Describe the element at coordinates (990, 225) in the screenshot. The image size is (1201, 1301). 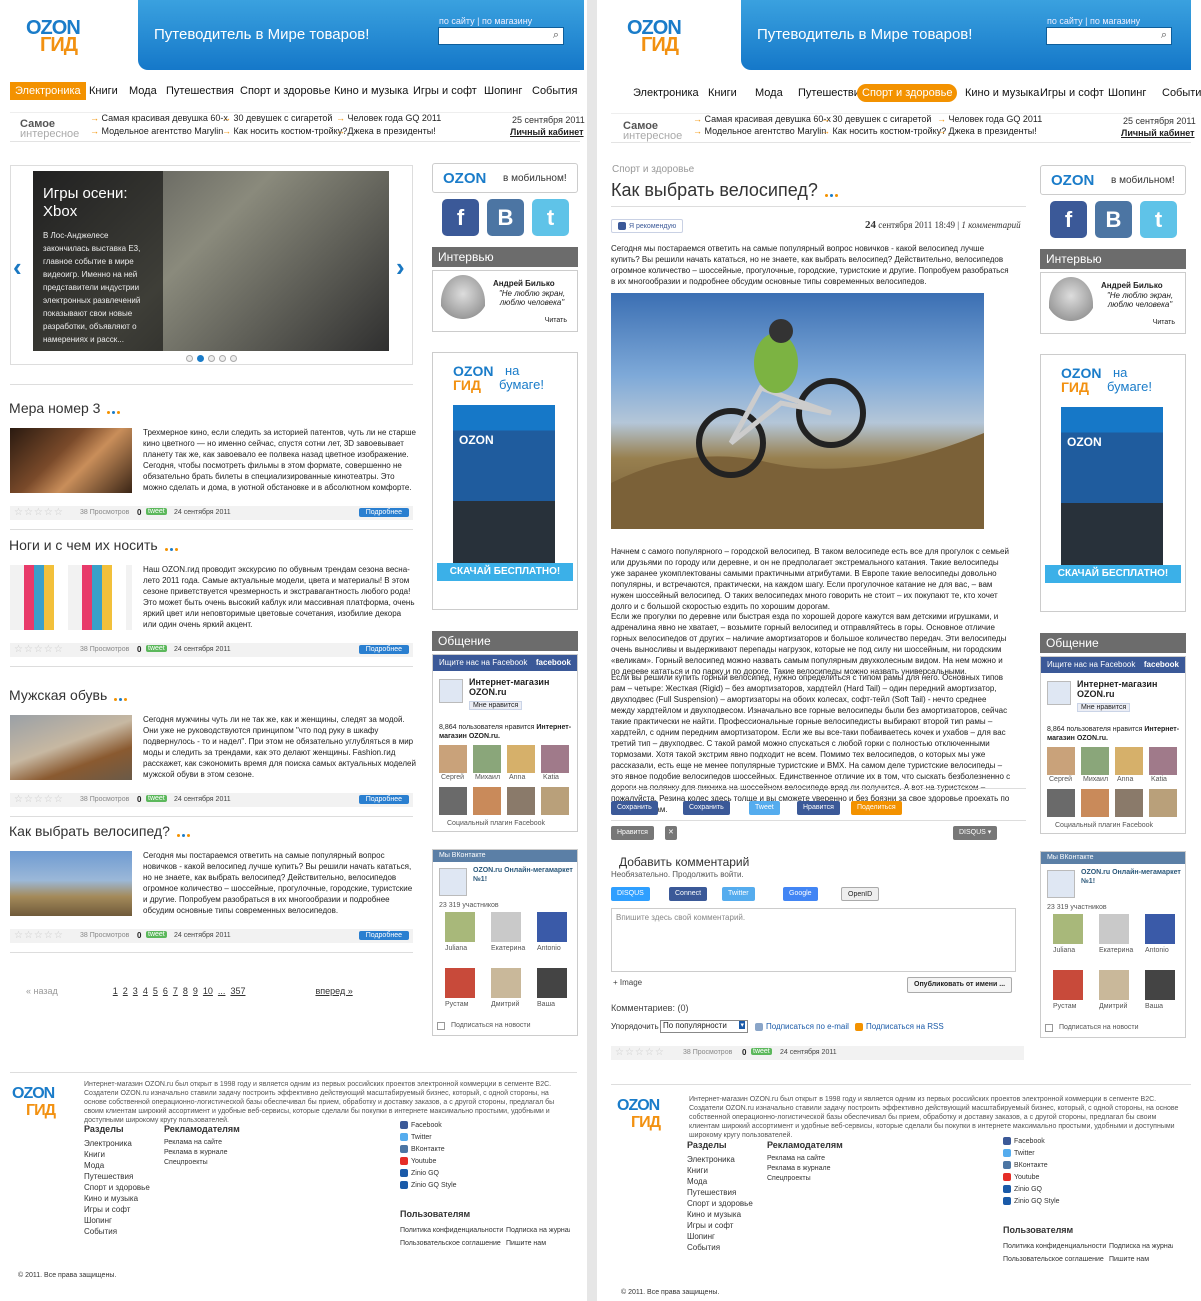
I see `comments-link: 1 комментарий` at that location.